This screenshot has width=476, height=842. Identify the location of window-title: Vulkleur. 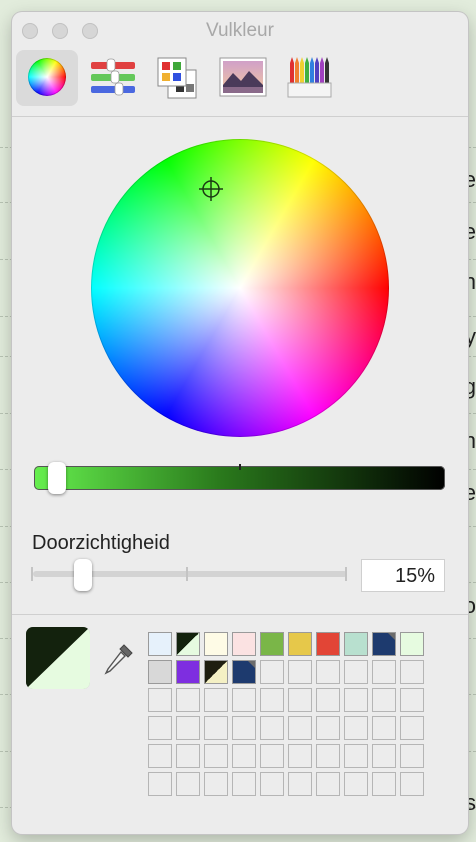
(240, 30).